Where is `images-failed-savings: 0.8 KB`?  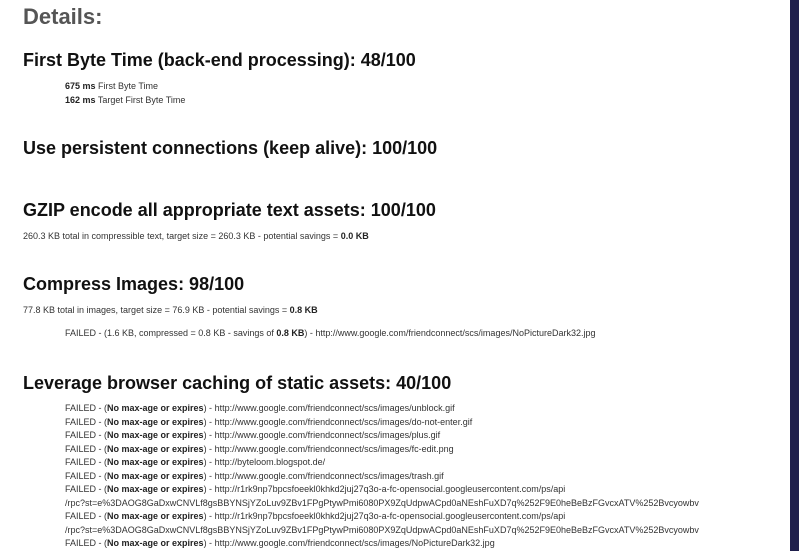
images-failed-savings: 0.8 KB is located at coordinates (290, 333).